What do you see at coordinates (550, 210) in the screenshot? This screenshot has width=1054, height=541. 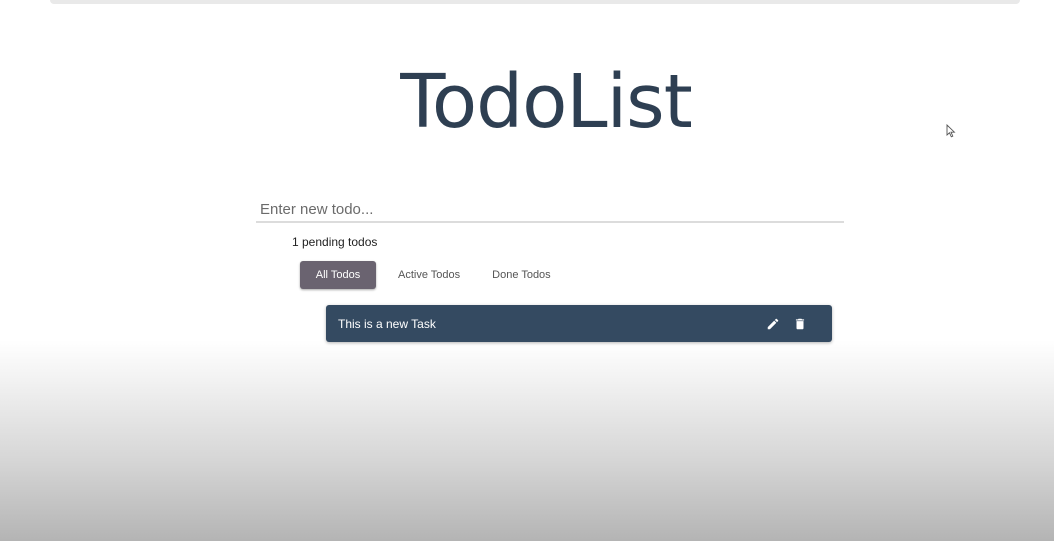 I see `new-todo-input` at bounding box center [550, 210].